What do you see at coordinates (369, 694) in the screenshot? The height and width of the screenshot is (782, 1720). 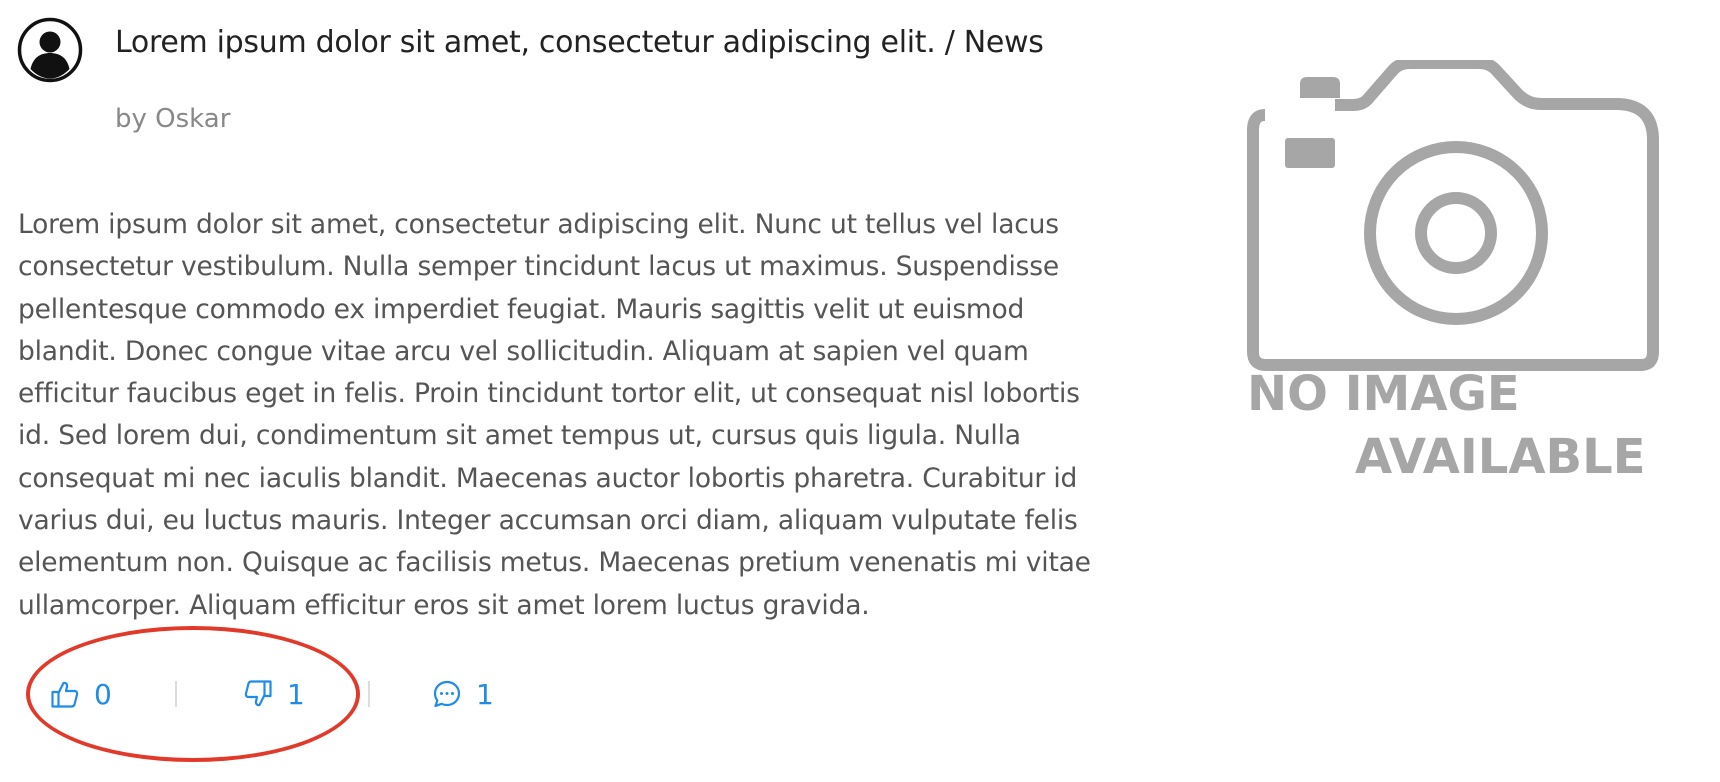 I see `divider` at bounding box center [369, 694].